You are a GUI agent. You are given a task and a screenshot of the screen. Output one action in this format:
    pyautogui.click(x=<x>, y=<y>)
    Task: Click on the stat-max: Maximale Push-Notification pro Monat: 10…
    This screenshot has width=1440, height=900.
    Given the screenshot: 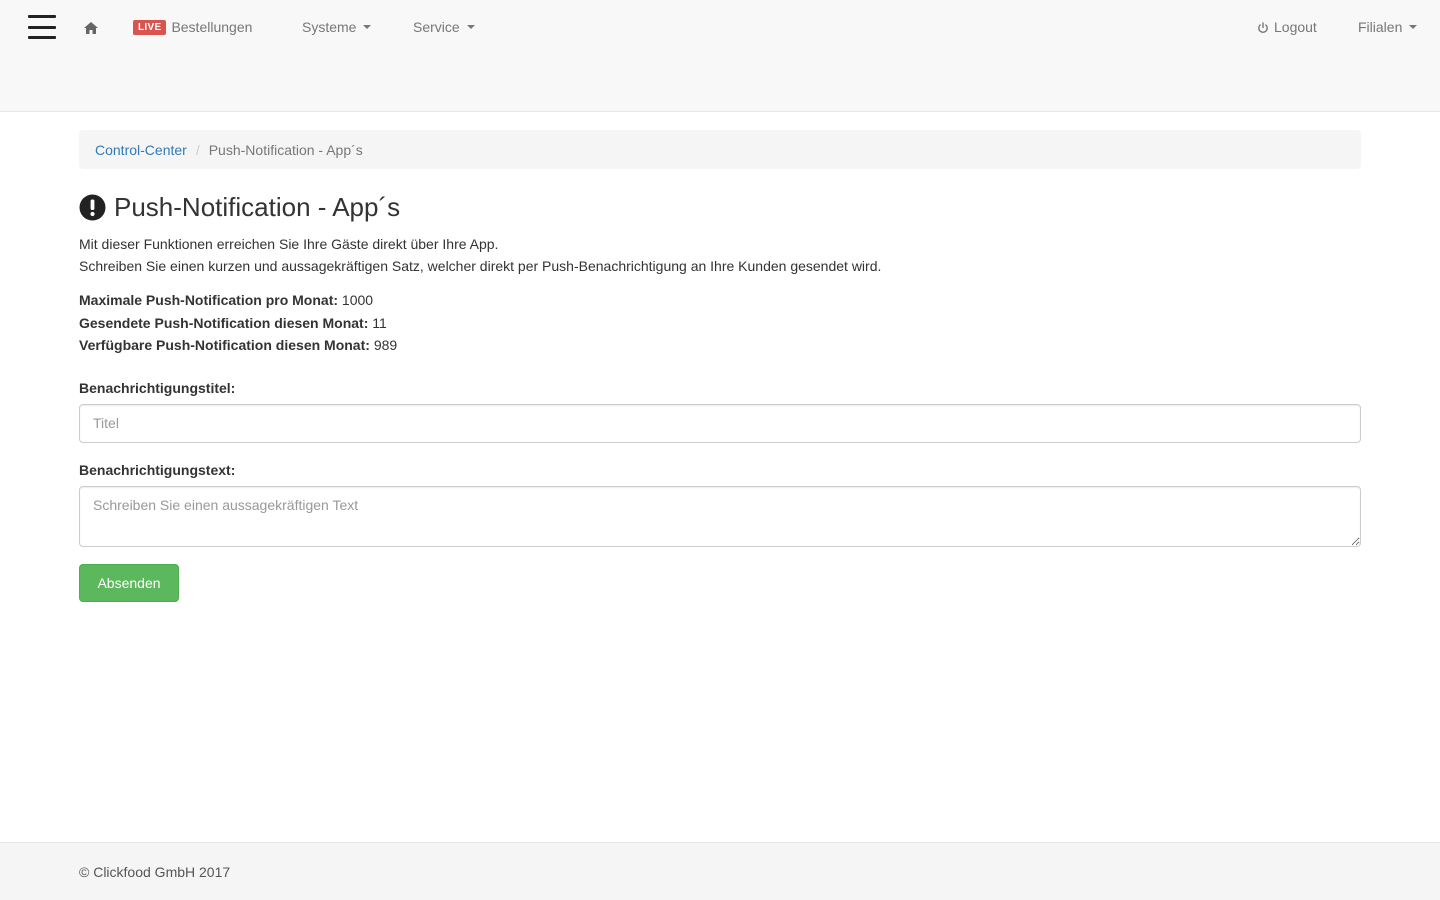 What is the action you would take?
    pyautogui.click(x=720, y=300)
    